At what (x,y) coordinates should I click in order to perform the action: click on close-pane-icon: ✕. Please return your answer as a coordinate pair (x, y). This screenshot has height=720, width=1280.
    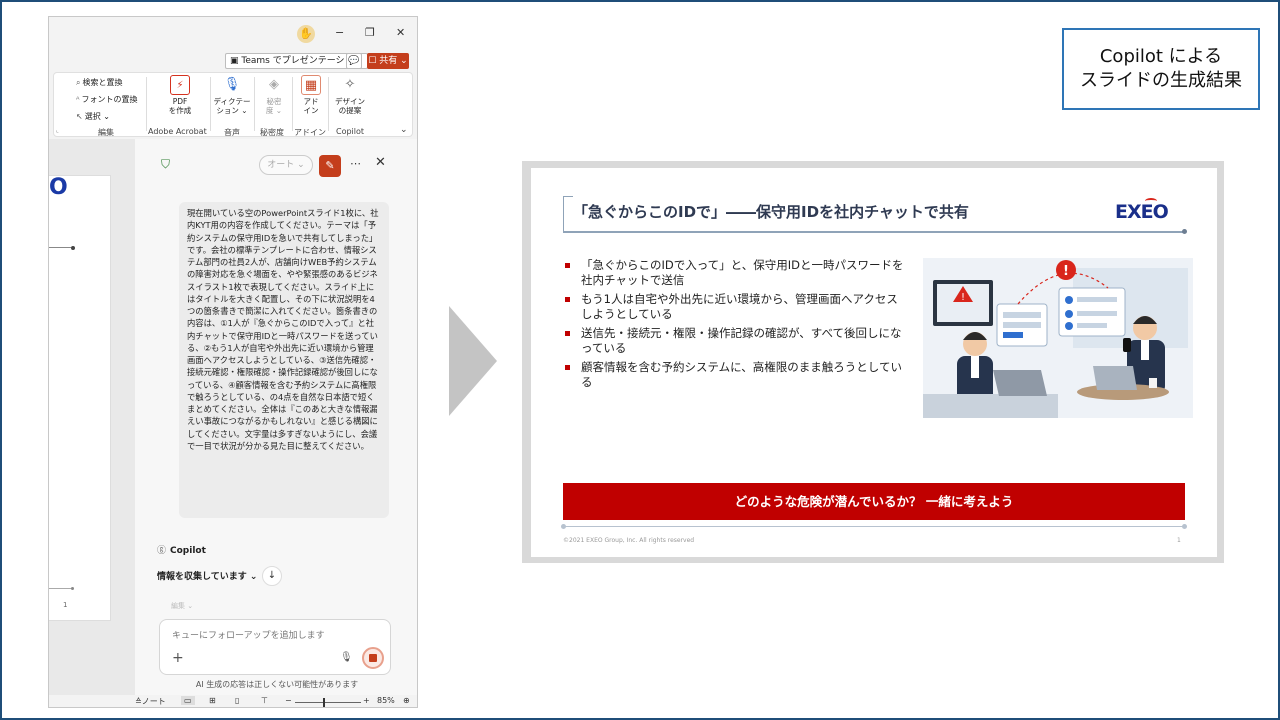
    Looking at the image, I should click on (380, 162).